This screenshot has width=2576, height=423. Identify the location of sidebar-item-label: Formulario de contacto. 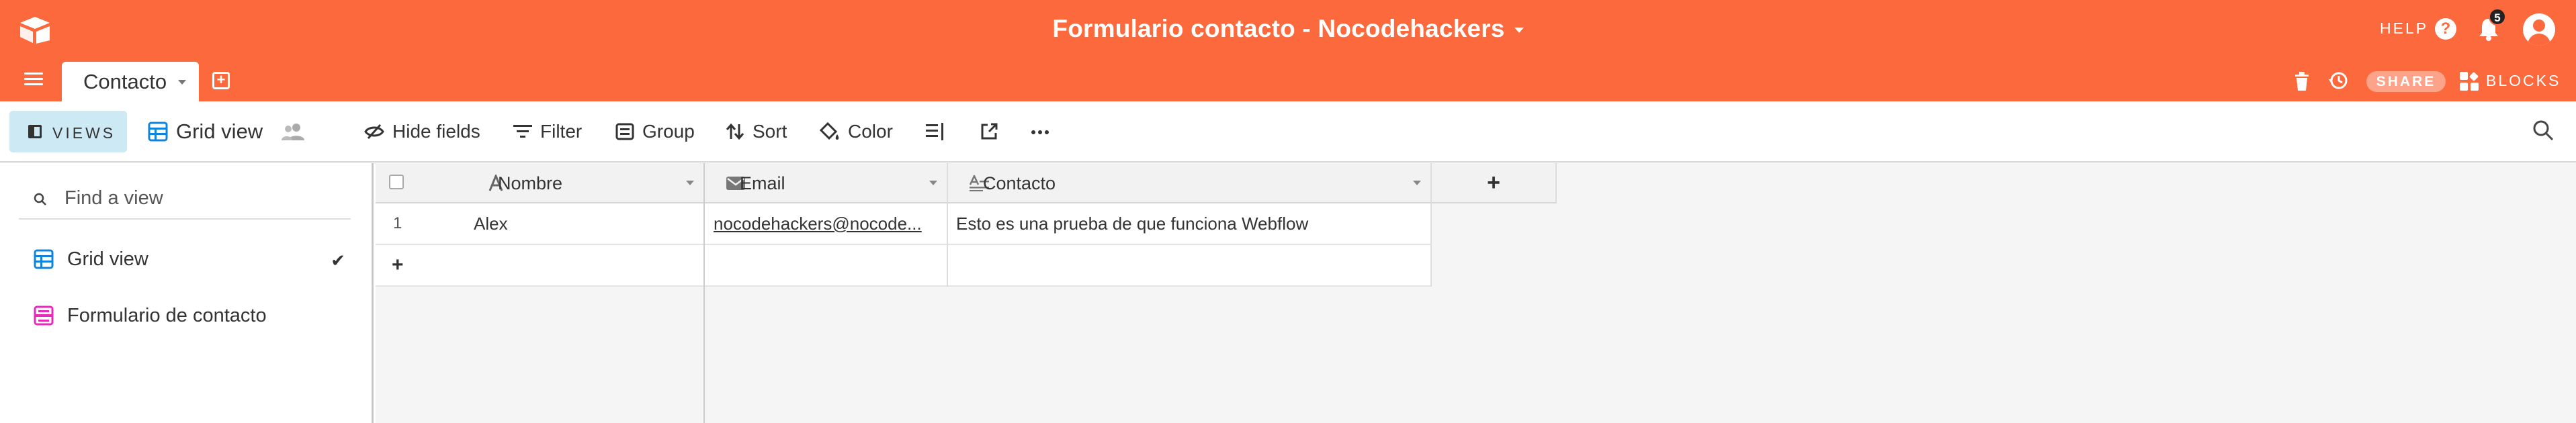
(167, 315).